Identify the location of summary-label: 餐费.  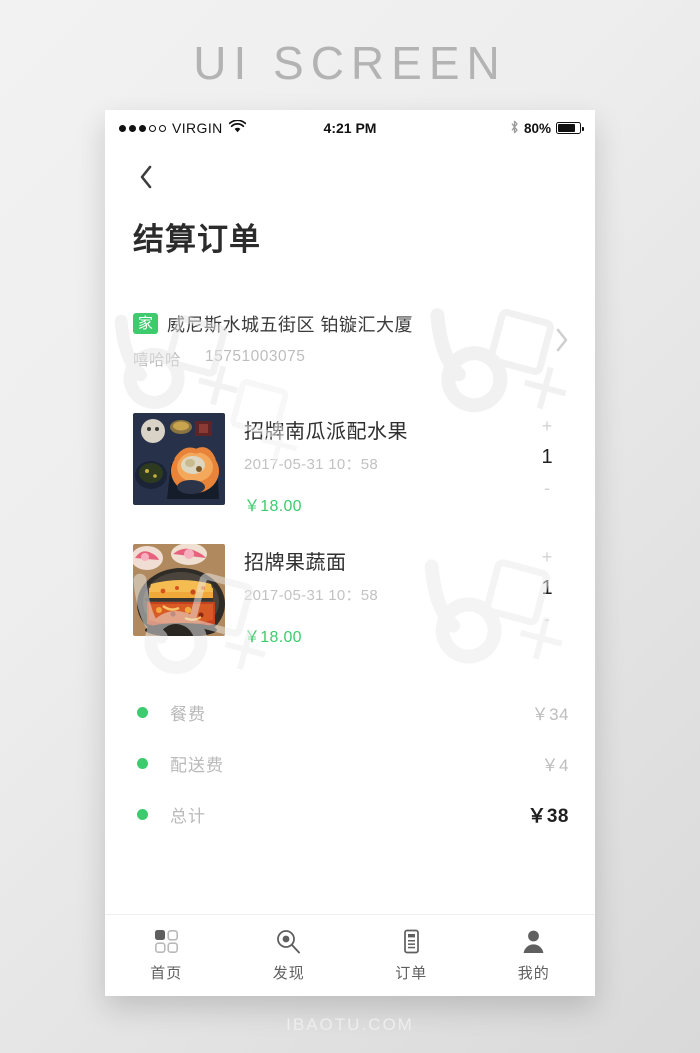
(188, 714).